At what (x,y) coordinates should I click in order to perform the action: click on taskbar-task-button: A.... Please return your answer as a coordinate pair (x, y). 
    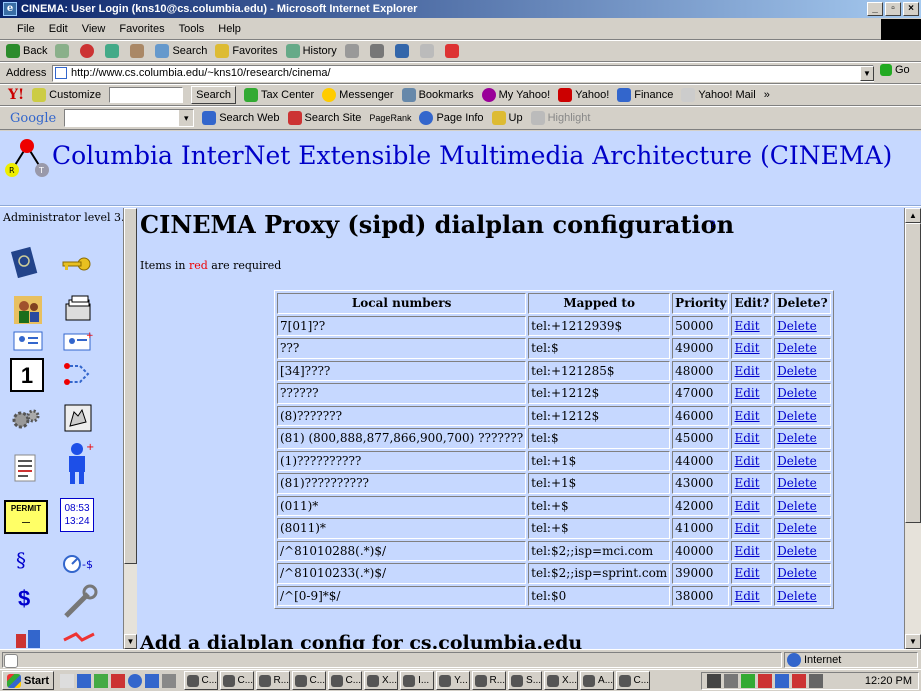
    Looking at the image, I should click on (597, 680).